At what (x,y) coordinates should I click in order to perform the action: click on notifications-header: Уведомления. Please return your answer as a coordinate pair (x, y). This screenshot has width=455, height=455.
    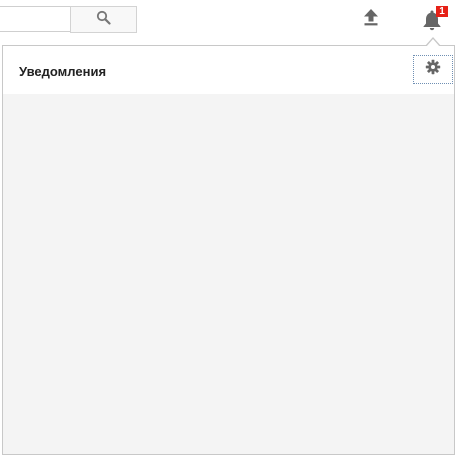
    Looking at the image, I should click on (228, 70).